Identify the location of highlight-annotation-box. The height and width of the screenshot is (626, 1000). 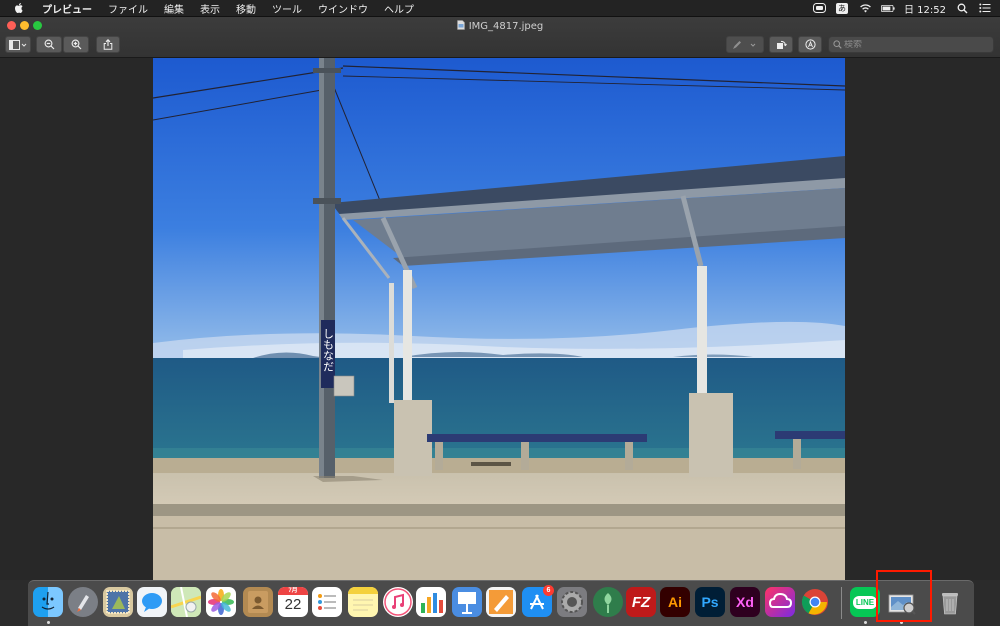
(904, 596).